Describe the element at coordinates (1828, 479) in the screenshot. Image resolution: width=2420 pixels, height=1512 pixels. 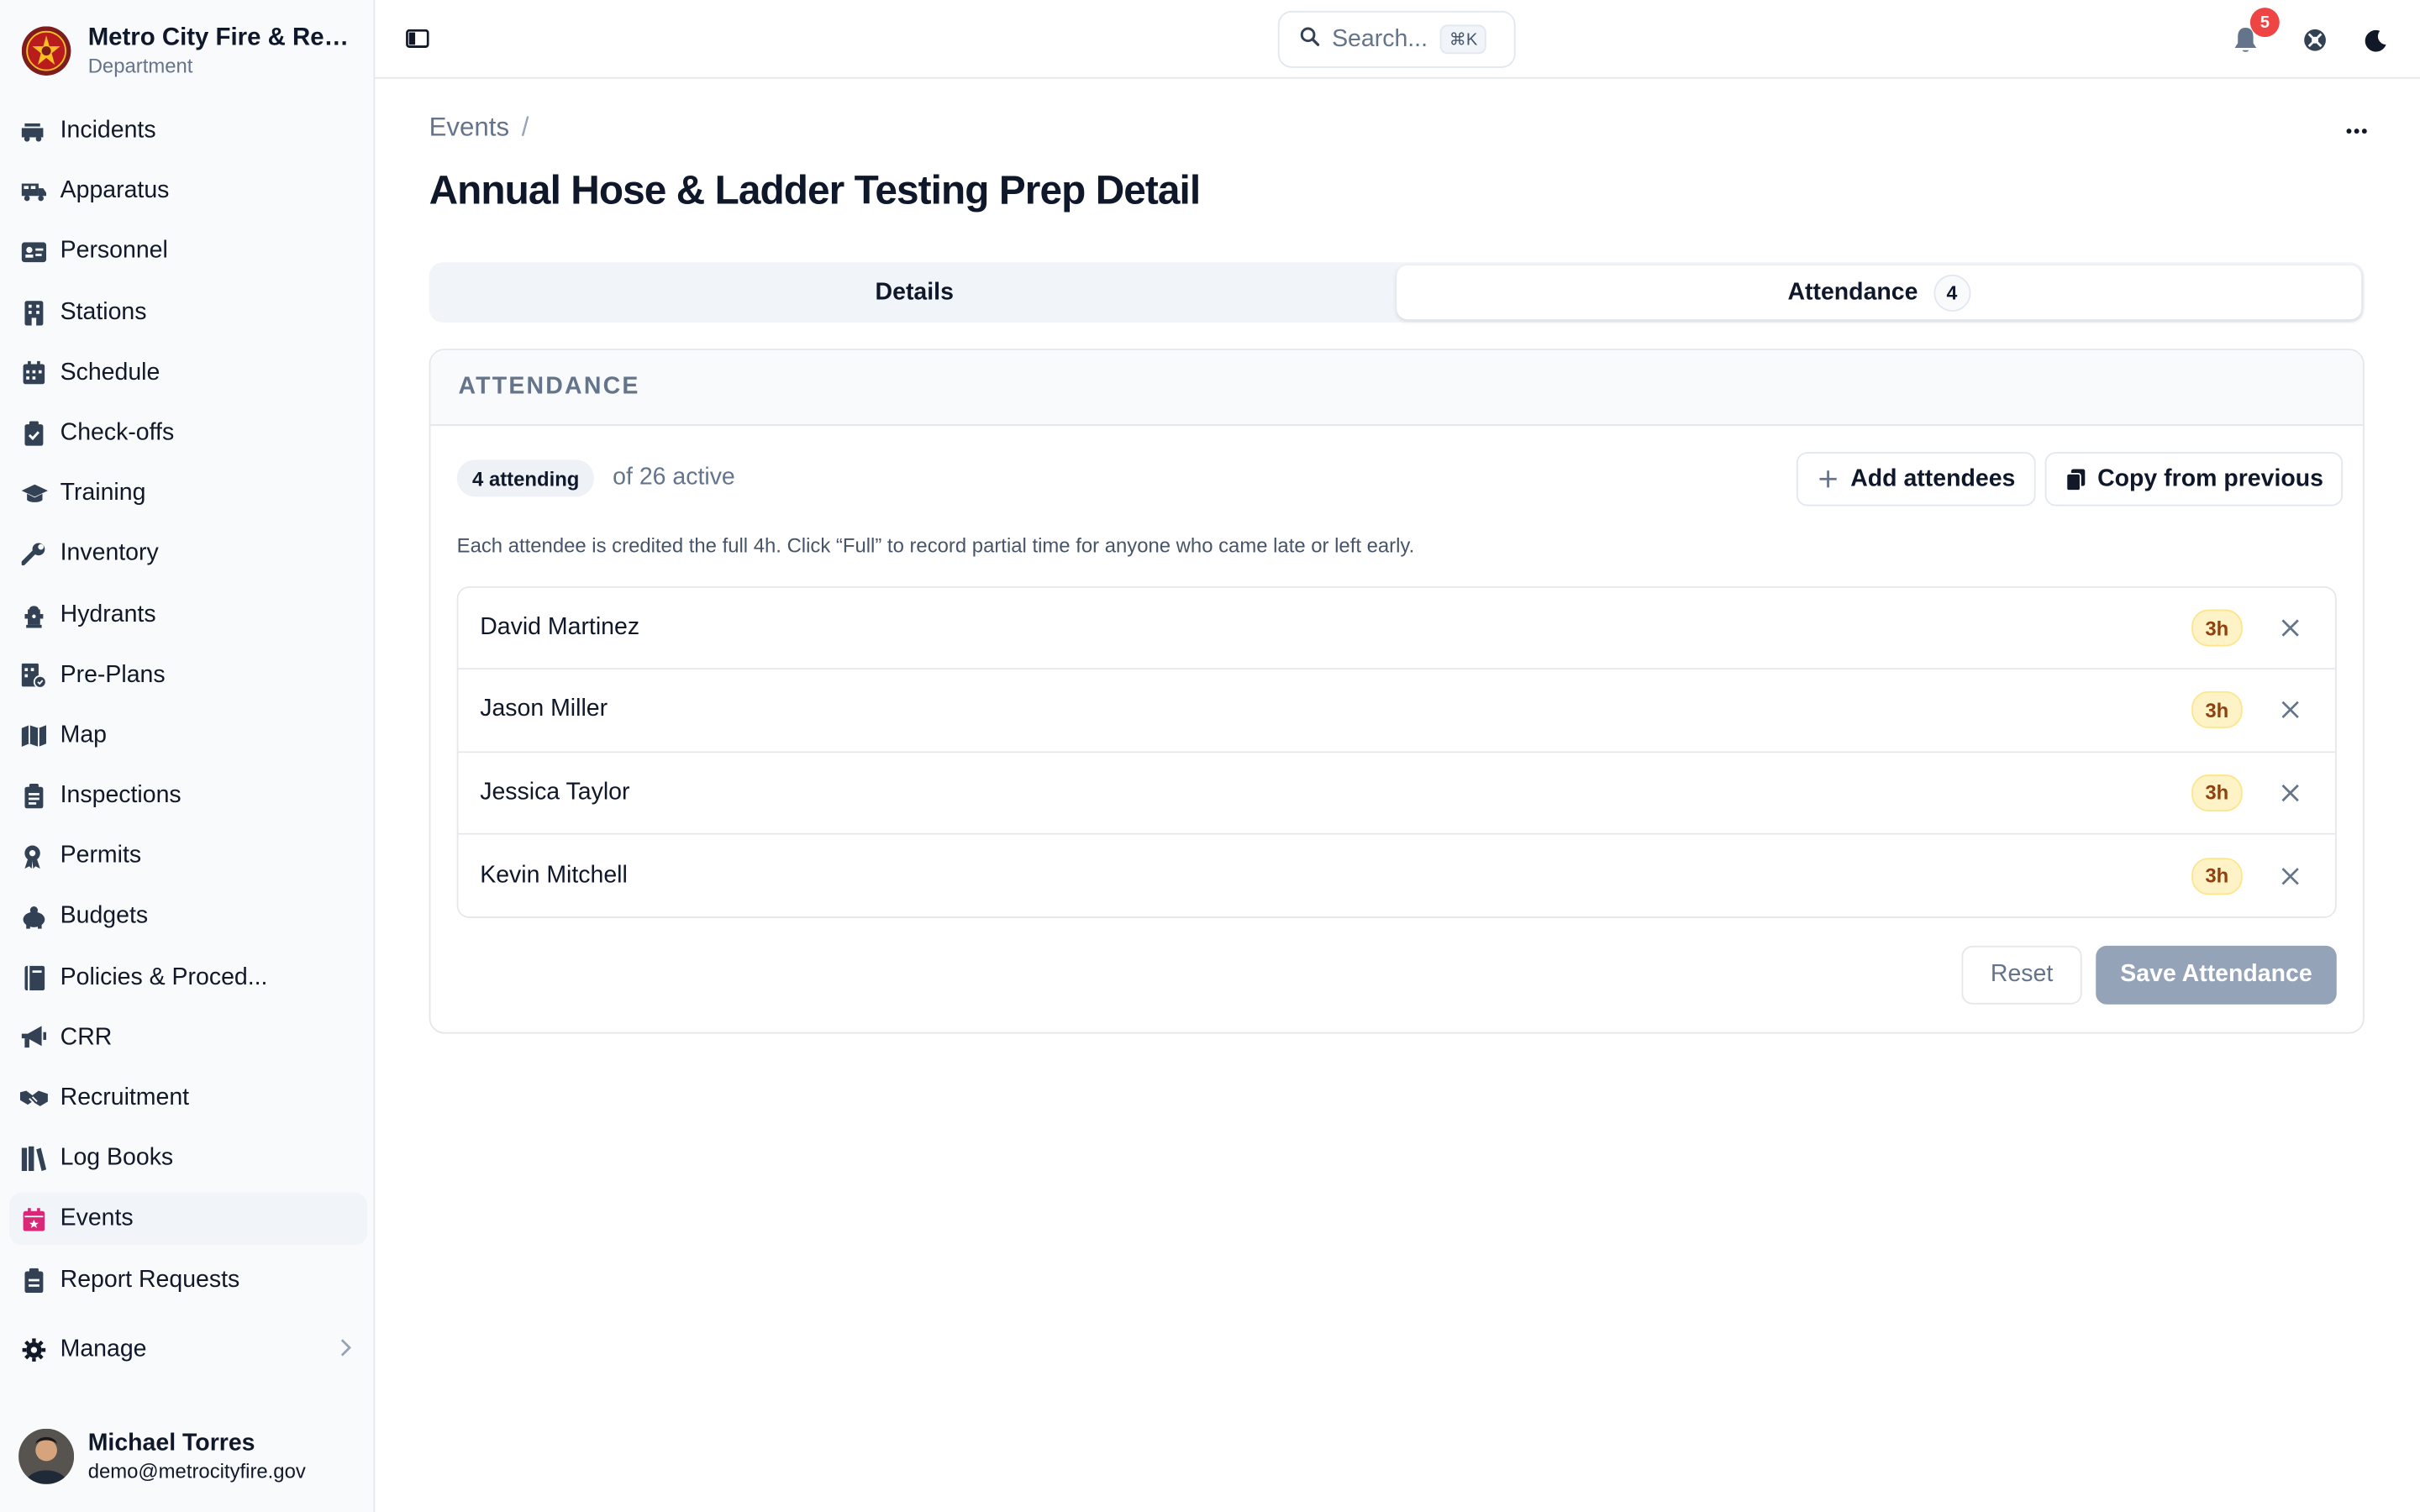
I see `plus-icon` at that location.